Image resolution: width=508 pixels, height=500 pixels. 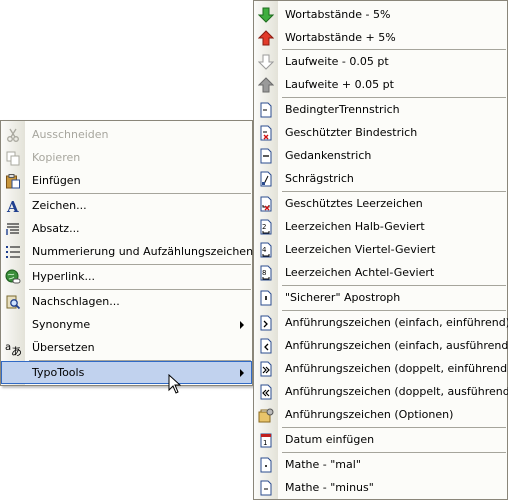 I want to click on menu-item-typotools: TypoTools, so click(x=126, y=372).